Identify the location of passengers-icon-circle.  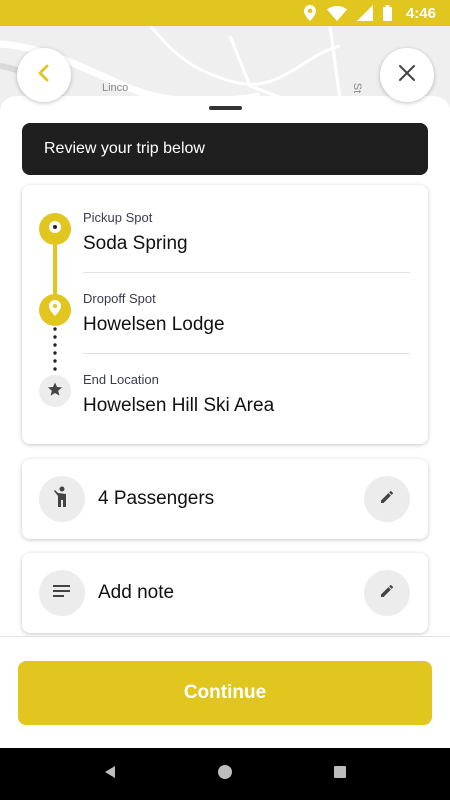
(62, 499).